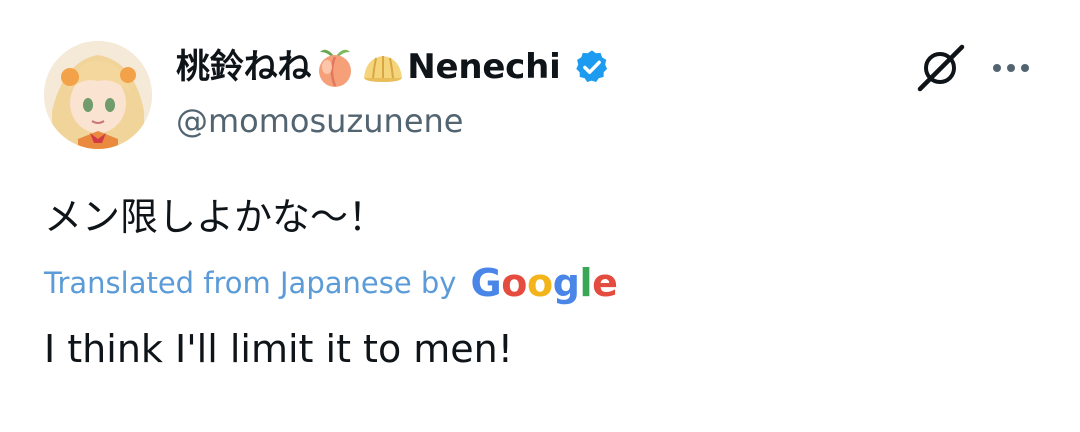  What do you see at coordinates (335, 67) in the screenshot?
I see `peach-icon` at bounding box center [335, 67].